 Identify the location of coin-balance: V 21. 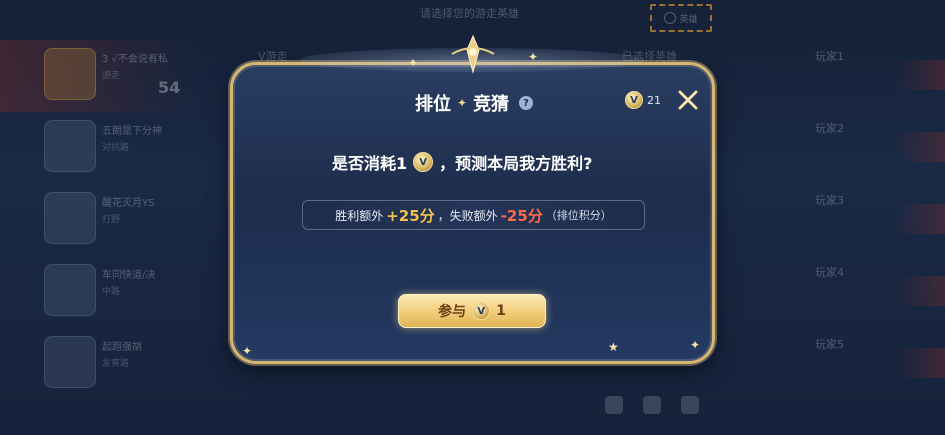
(643, 100).